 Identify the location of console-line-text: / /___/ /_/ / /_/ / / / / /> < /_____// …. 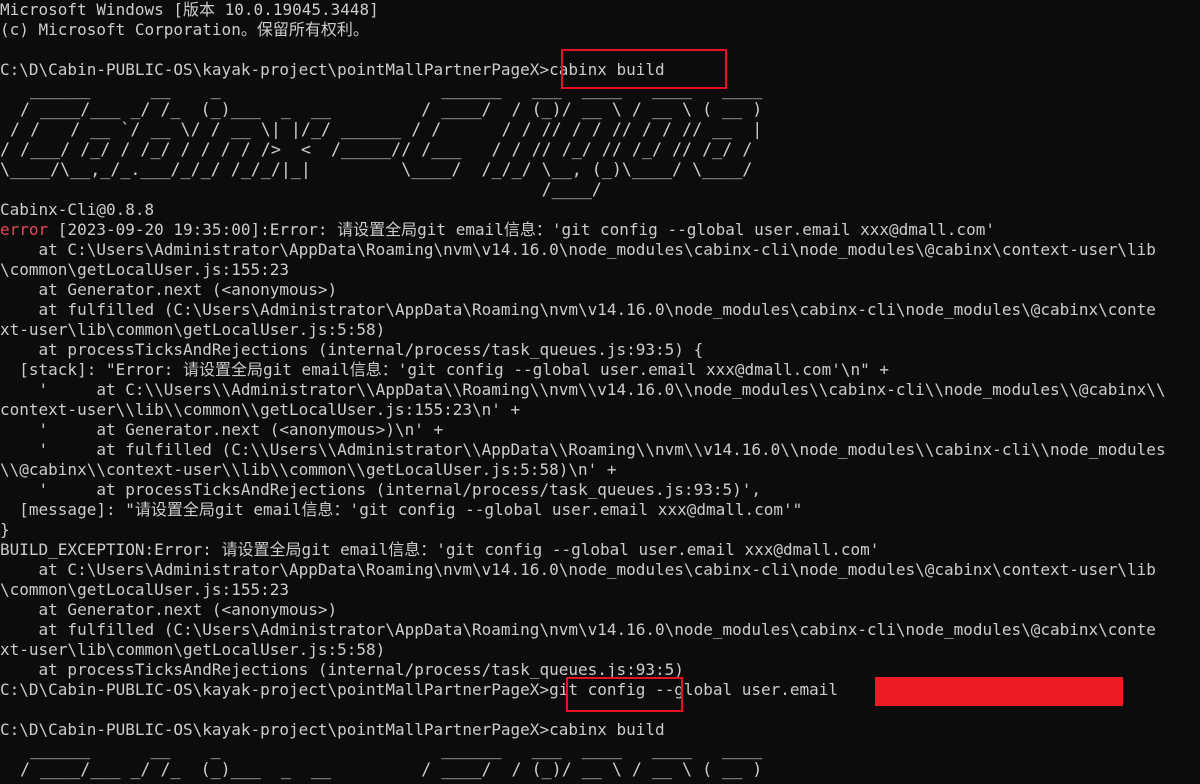
(376, 150).